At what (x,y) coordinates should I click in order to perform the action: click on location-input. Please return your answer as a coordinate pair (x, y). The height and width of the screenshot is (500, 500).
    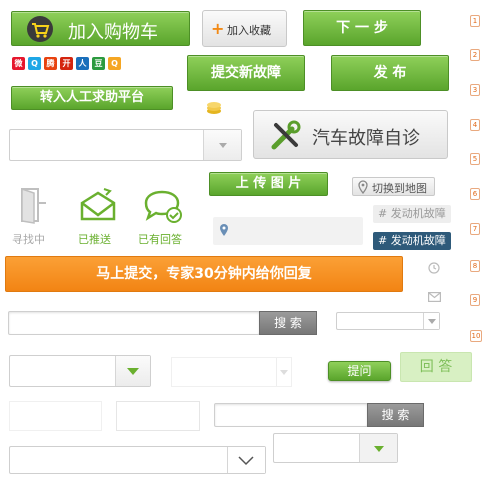
    Looking at the image, I should click on (288, 231).